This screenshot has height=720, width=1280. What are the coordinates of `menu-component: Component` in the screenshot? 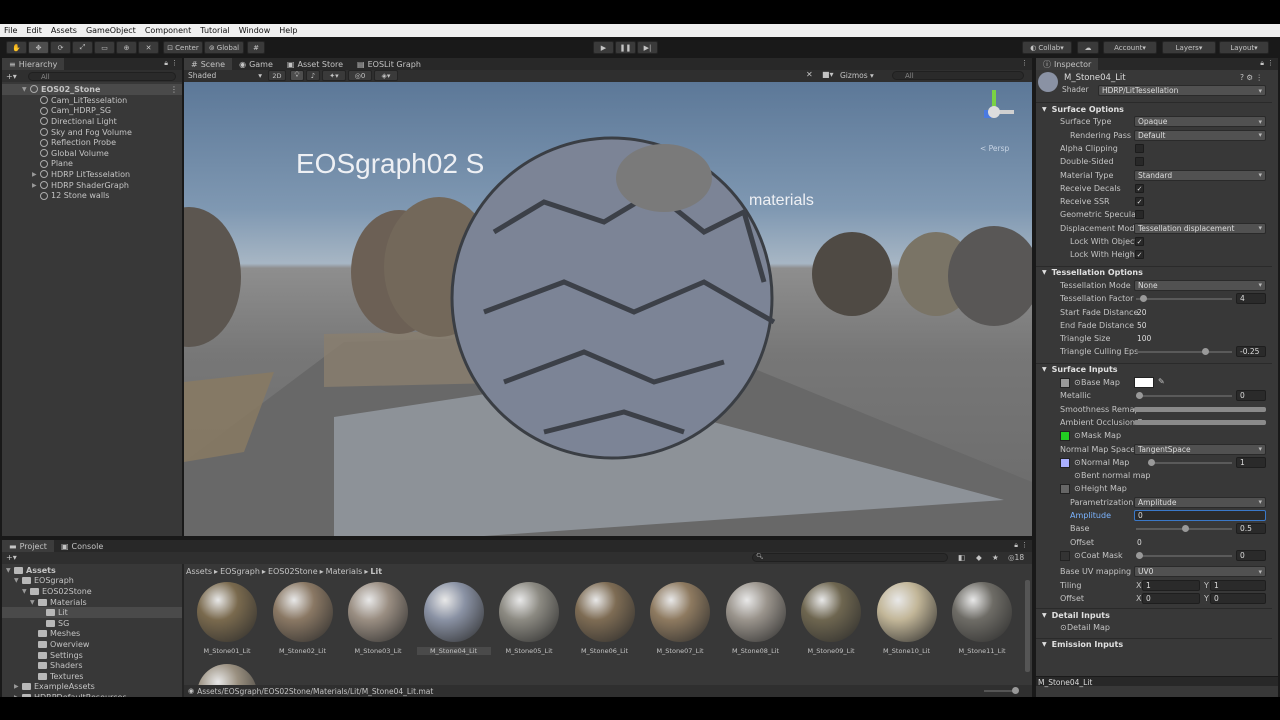 It's located at (168, 30).